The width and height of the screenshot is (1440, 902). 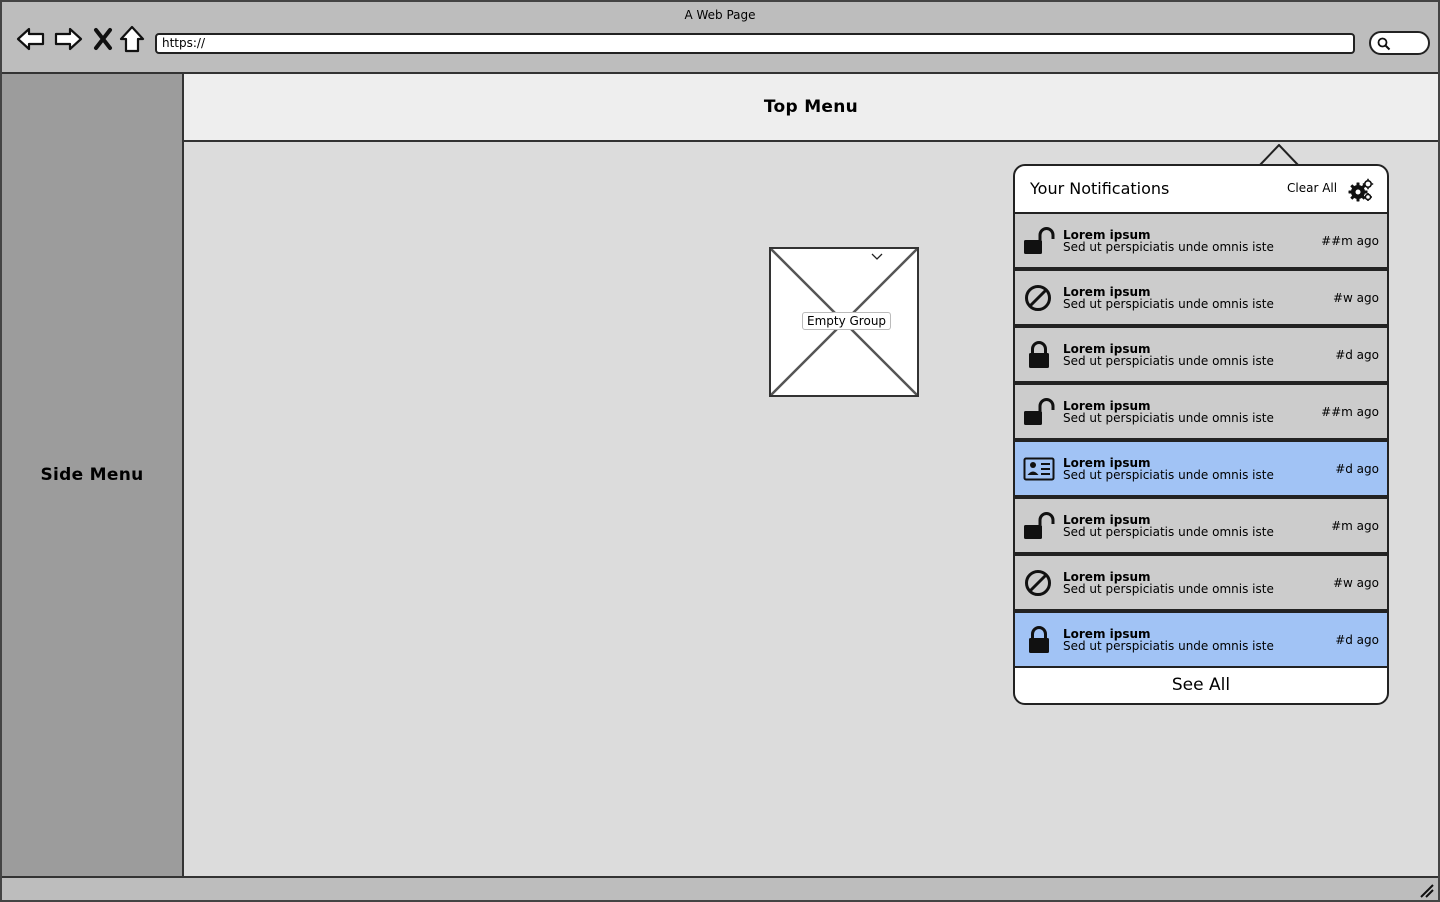 I want to click on url-input: https://, so click(x=755, y=43).